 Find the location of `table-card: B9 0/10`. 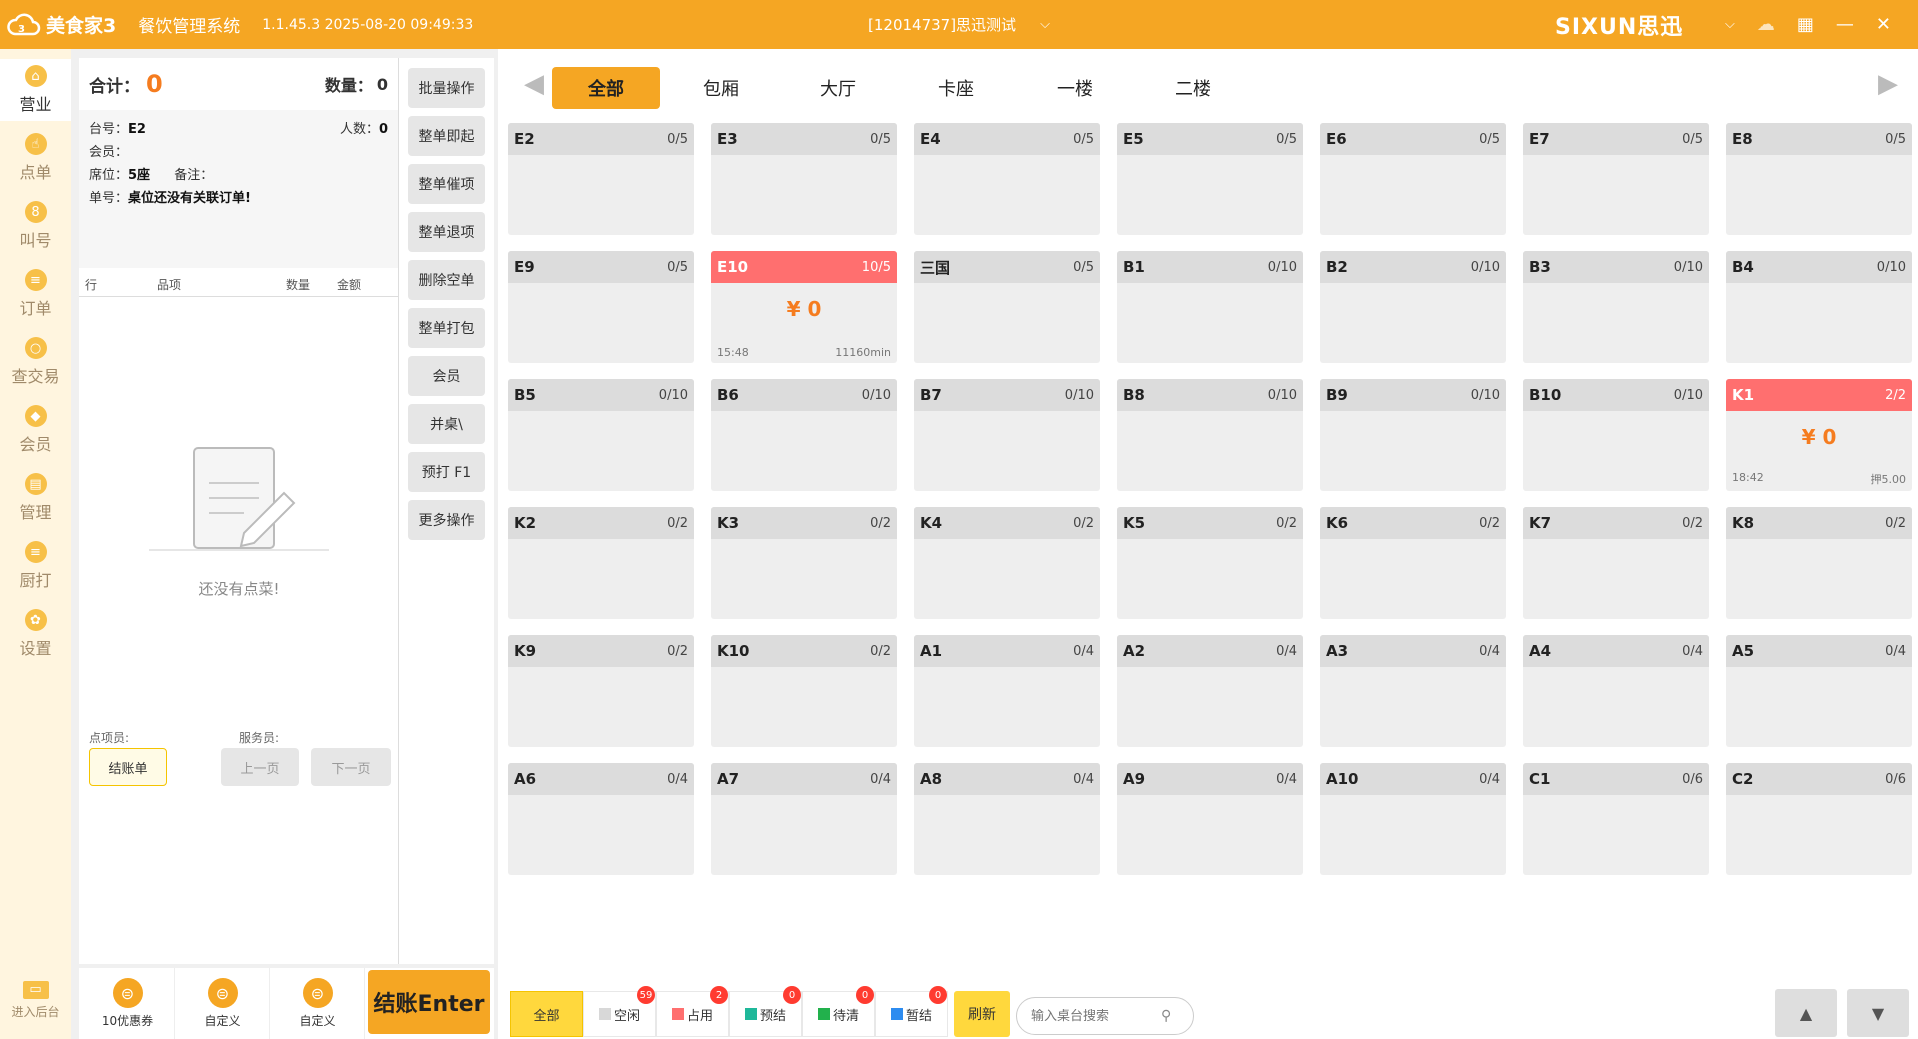

table-card: B9 0/10 is located at coordinates (1413, 435).